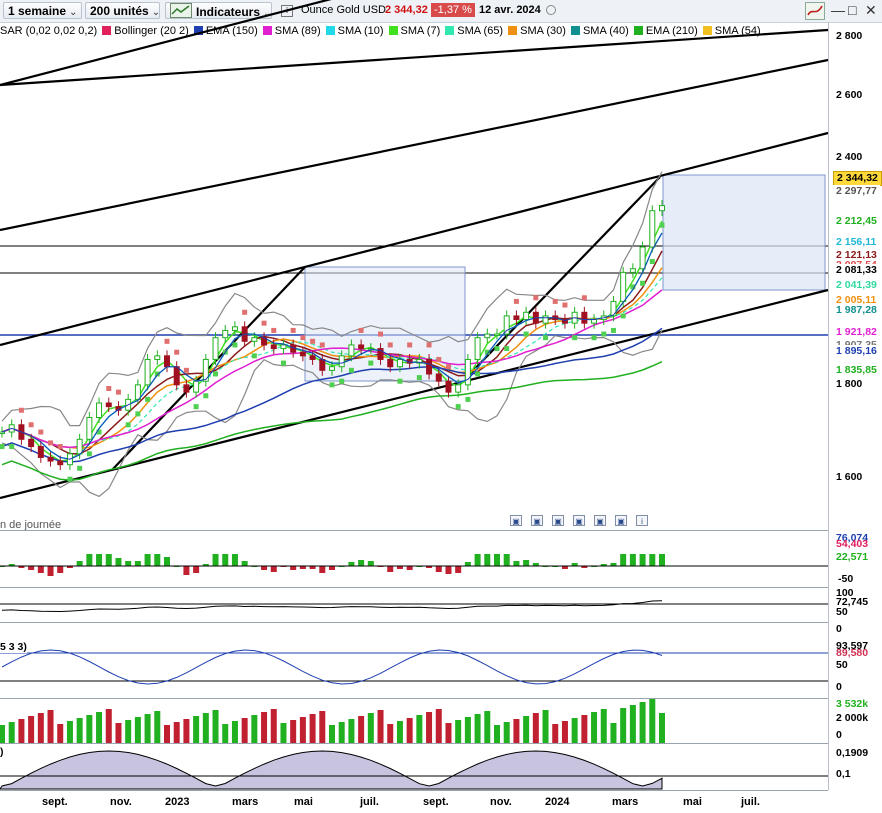 The width and height of the screenshot is (882, 813). Describe the element at coordinates (744, 232) in the screenshot. I see `zone-rect` at that location.